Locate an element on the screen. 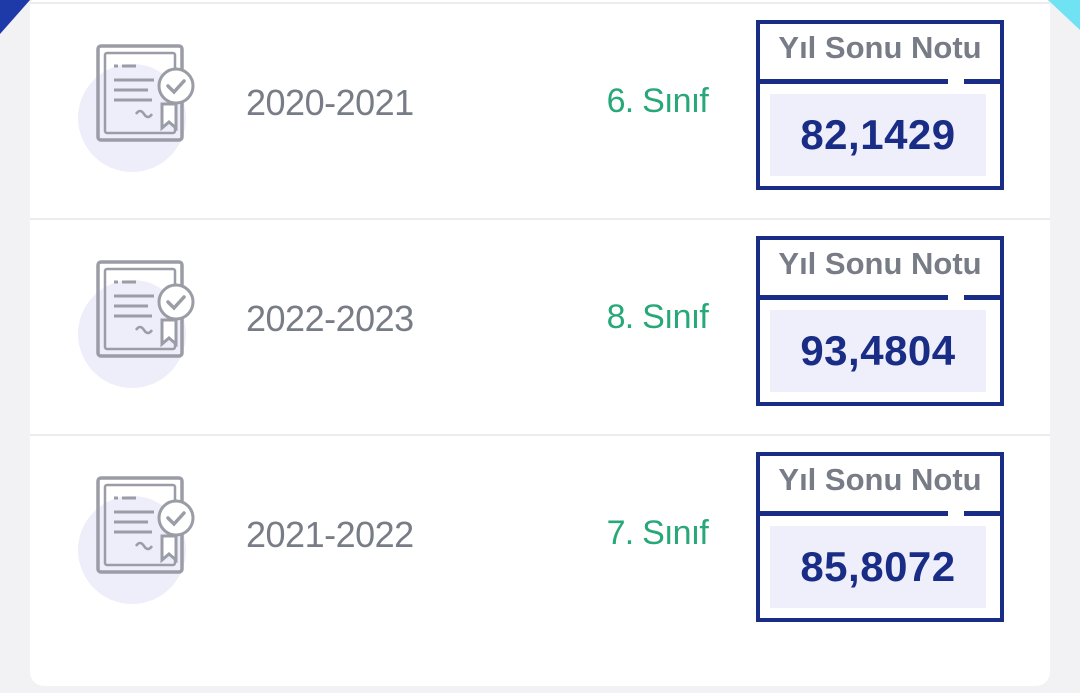 The height and width of the screenshot is (693, 1080). year-end-score-box: Yıl Sonu Notu 93,4804 is located at coordinates (880, 321).